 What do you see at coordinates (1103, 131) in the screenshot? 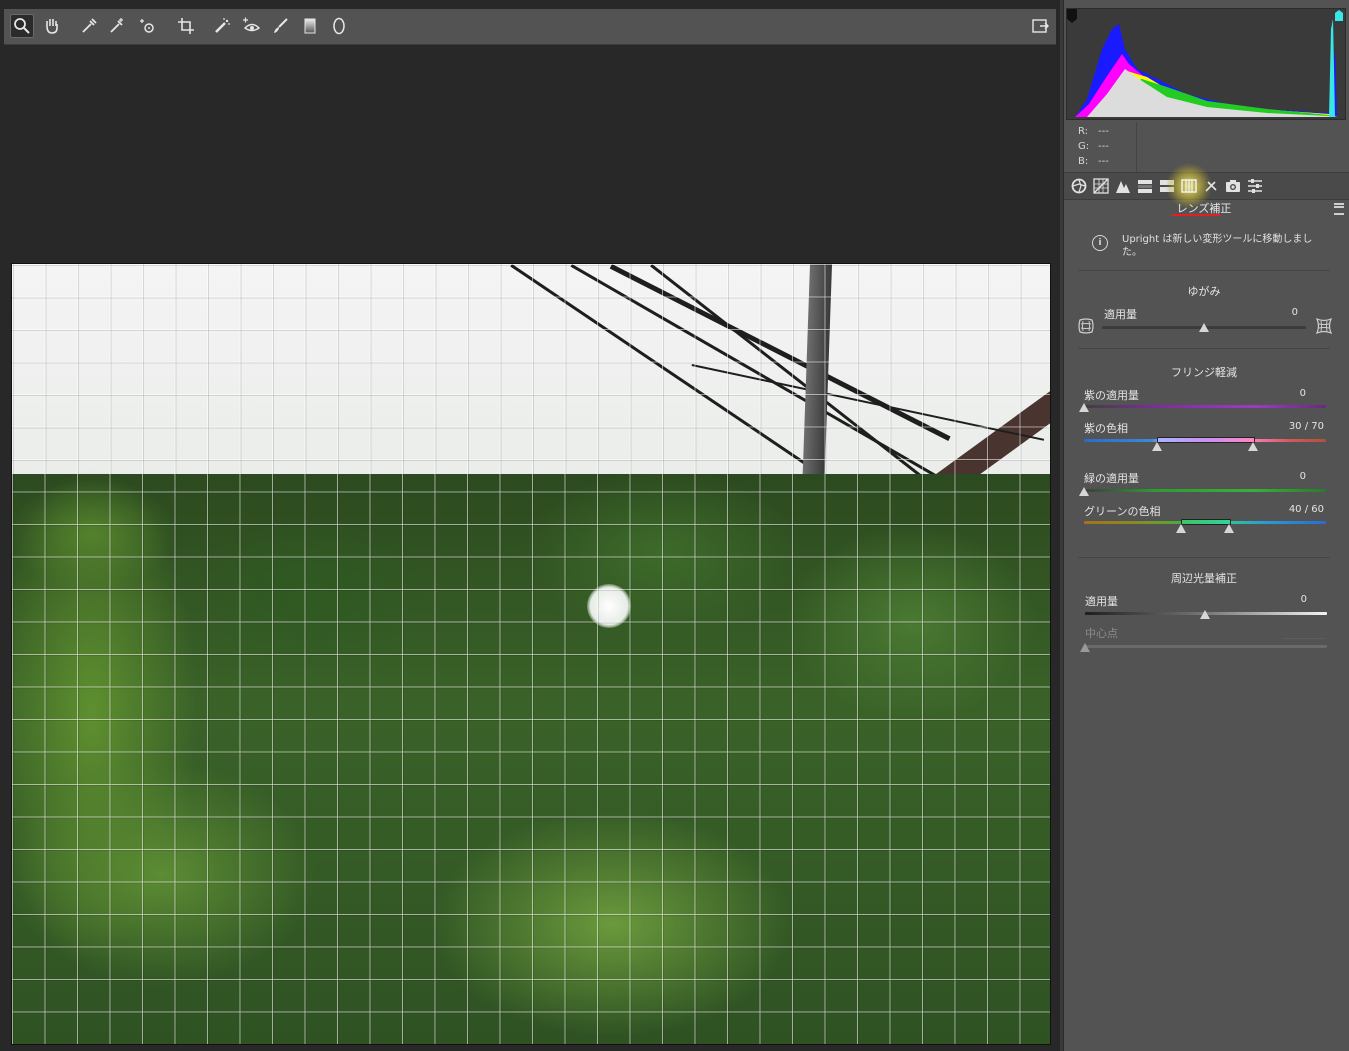
I see `r-value: ---` at bounding box center [1103, 131].